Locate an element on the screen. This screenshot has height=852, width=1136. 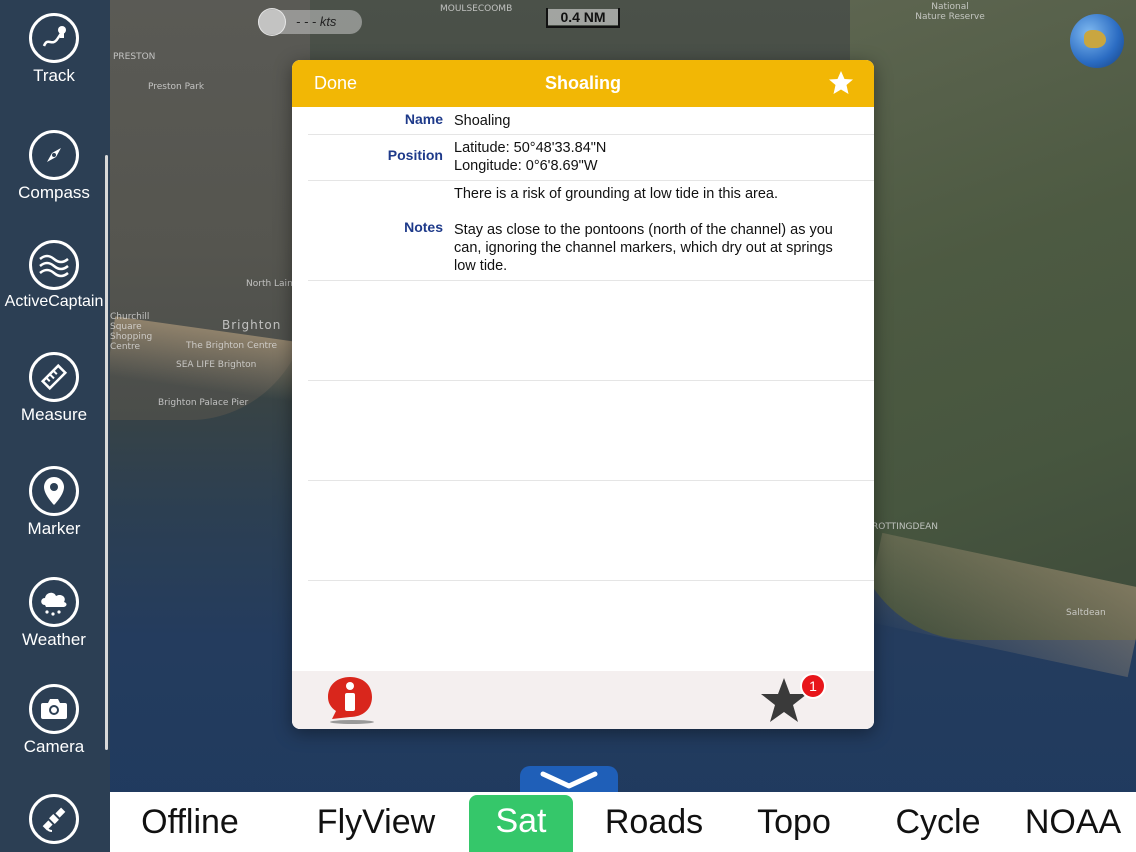
satellite-icon is located at coordinates (54, 819).